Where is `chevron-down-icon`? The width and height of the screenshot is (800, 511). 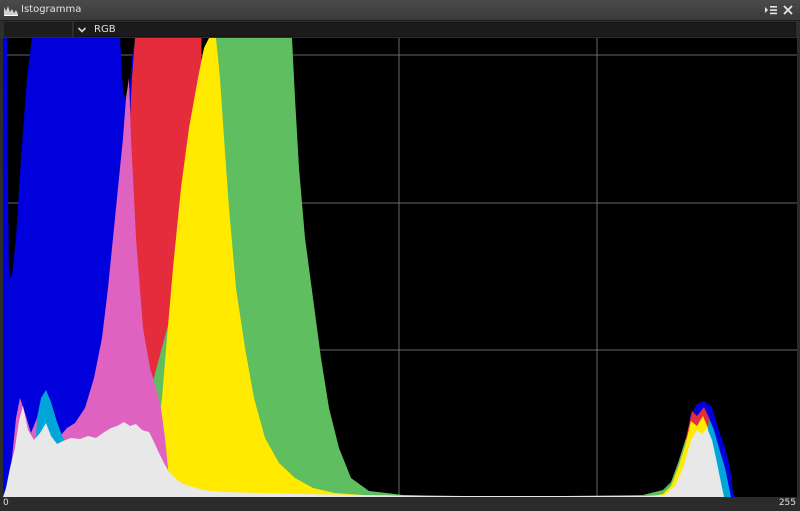
chevron-down-icon is located at coordinates (82, 29).